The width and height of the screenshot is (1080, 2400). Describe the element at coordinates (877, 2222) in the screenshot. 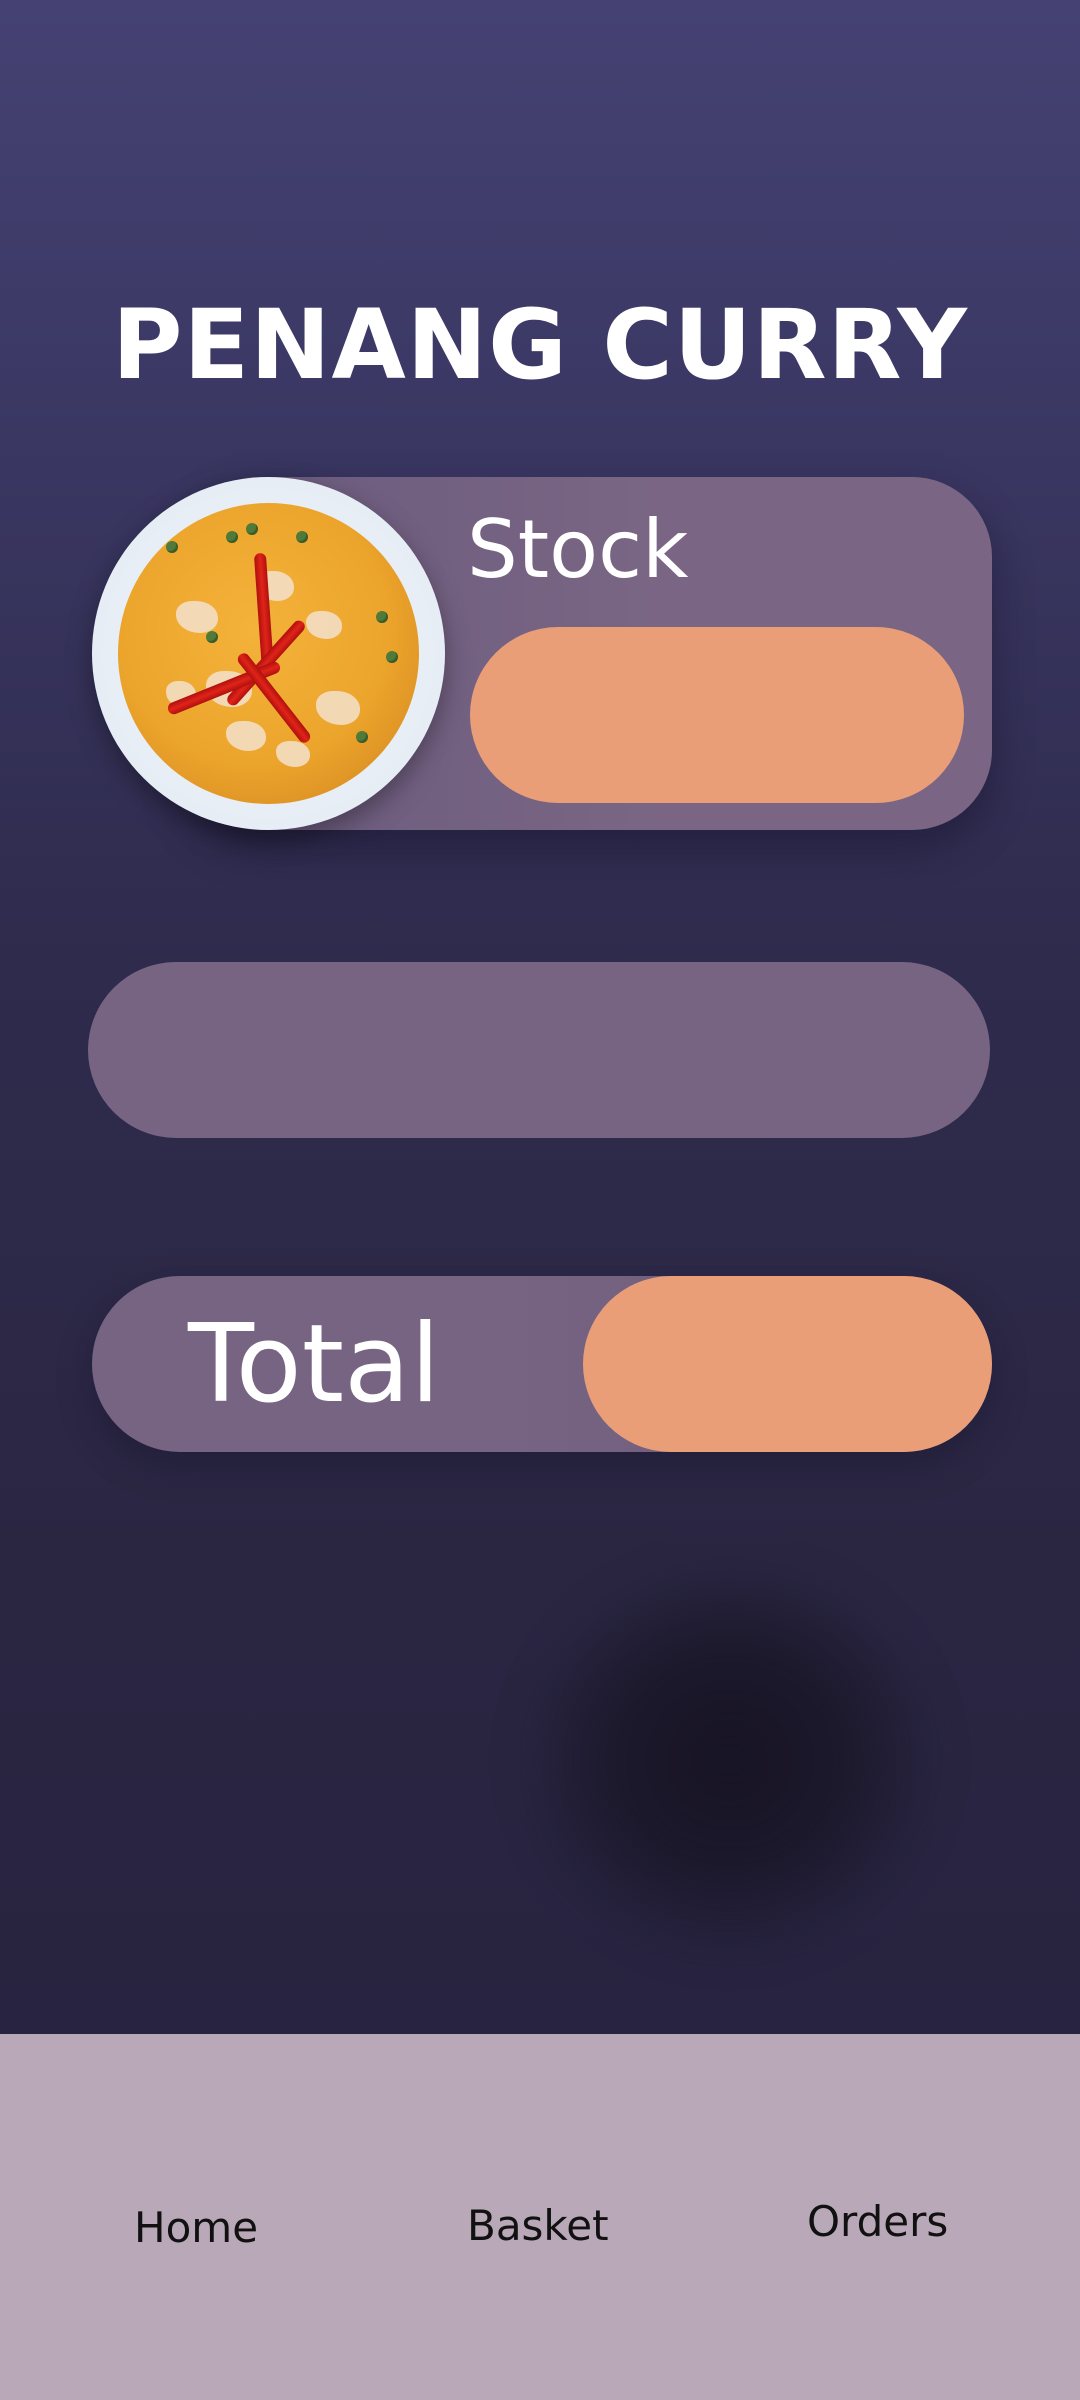

I see `nav-orders: Orders` at that location.